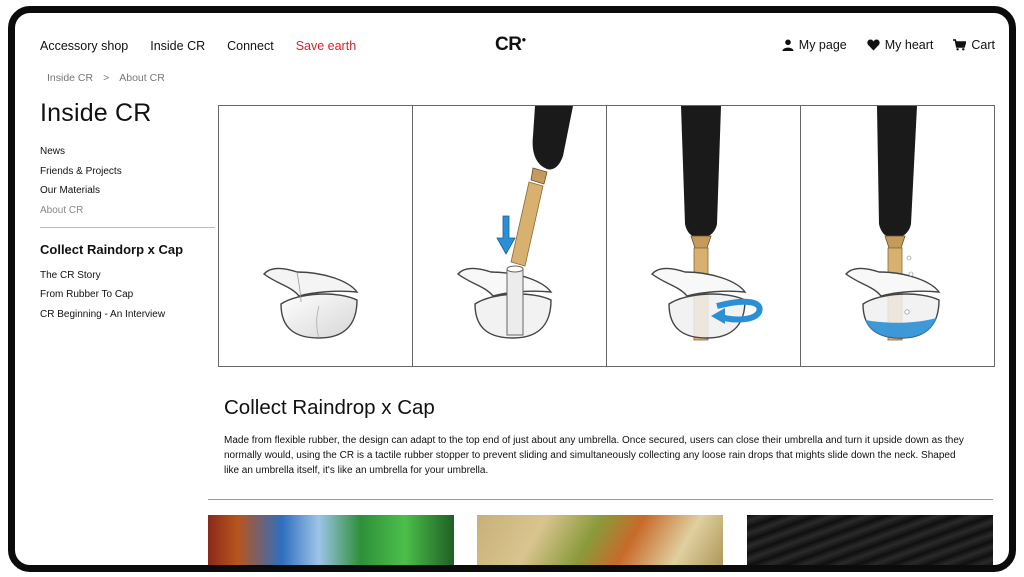 The height and width of the screenshot is (577, 1024). What do you see at coordinates (127, 171) in the screenshot?
I see `sidebar-item-friends-projects: Friends & Projects` at bounding box center [127, 171].